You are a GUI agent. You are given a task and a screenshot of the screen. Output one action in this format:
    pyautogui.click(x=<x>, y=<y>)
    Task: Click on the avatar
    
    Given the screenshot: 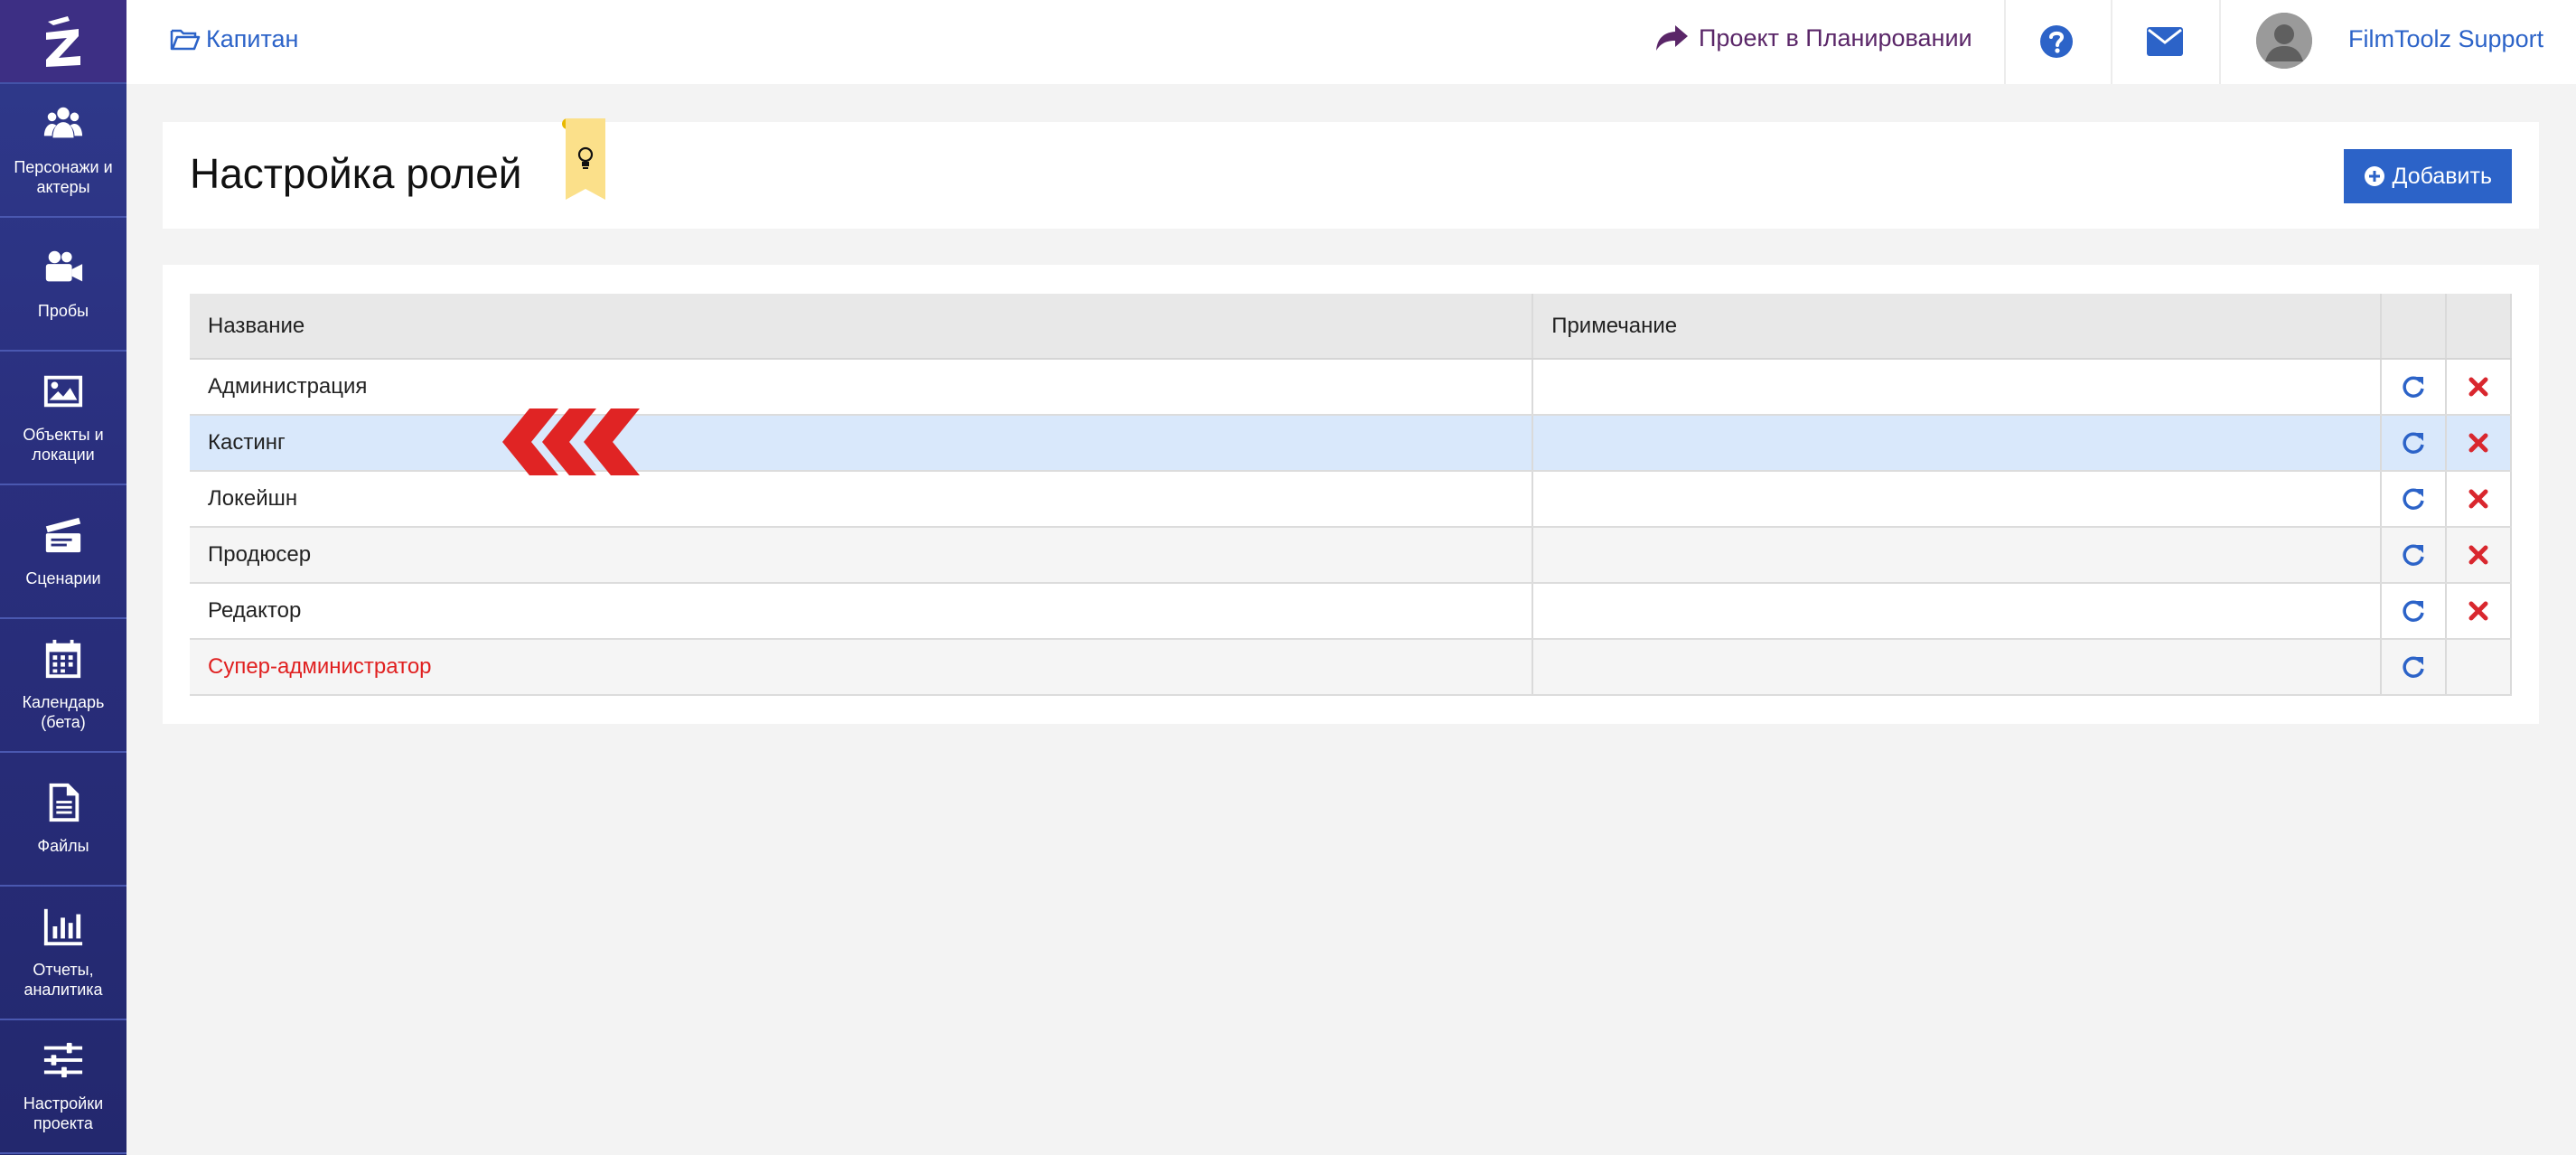 What is the action you would take?
    pyautogui.click(x=2284, y=41)
    